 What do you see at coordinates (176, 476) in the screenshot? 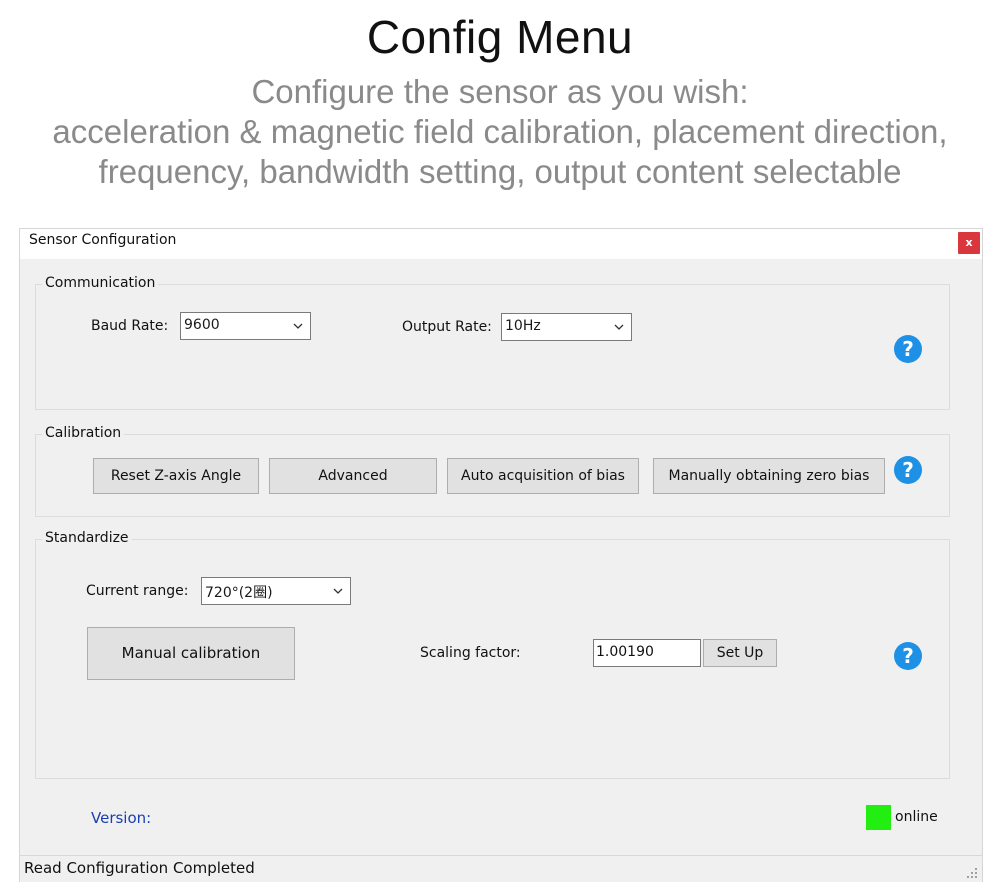
I see `reset-z-axis-angle-button: Reset Z-axis Angle` at bounding box center [176, 476].